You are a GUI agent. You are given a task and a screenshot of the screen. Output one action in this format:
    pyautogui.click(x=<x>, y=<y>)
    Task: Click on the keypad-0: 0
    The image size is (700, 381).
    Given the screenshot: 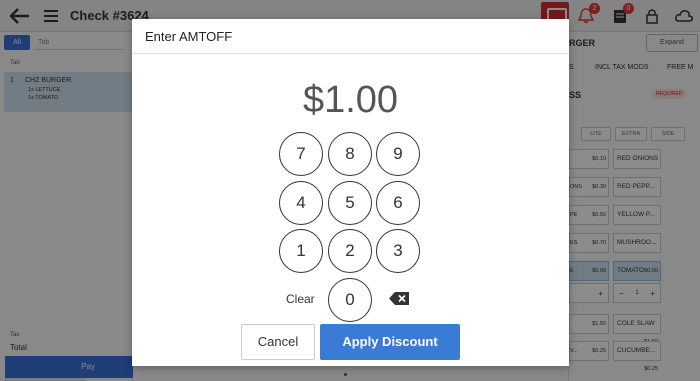 What is the action you would take?
    pyautogui.click(x=350, y=300)
    